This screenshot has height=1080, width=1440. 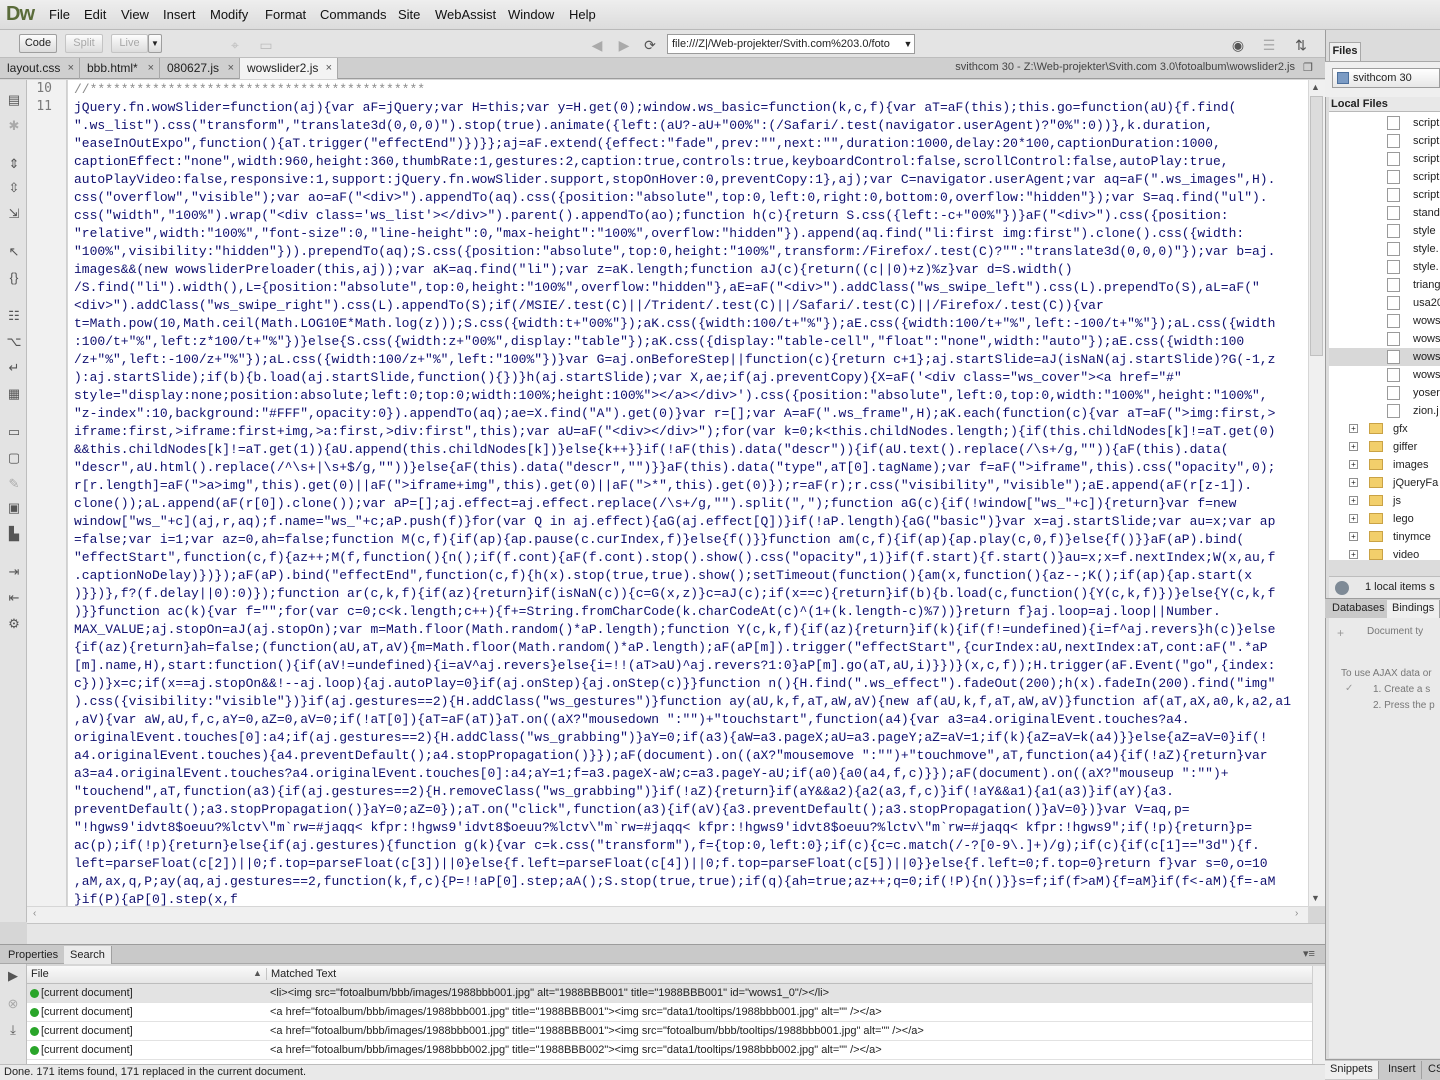 What do you see at coordinates (179, 14) in the screenshot?
I see `menu-insert: Insert` at bounding box center [179, 14].